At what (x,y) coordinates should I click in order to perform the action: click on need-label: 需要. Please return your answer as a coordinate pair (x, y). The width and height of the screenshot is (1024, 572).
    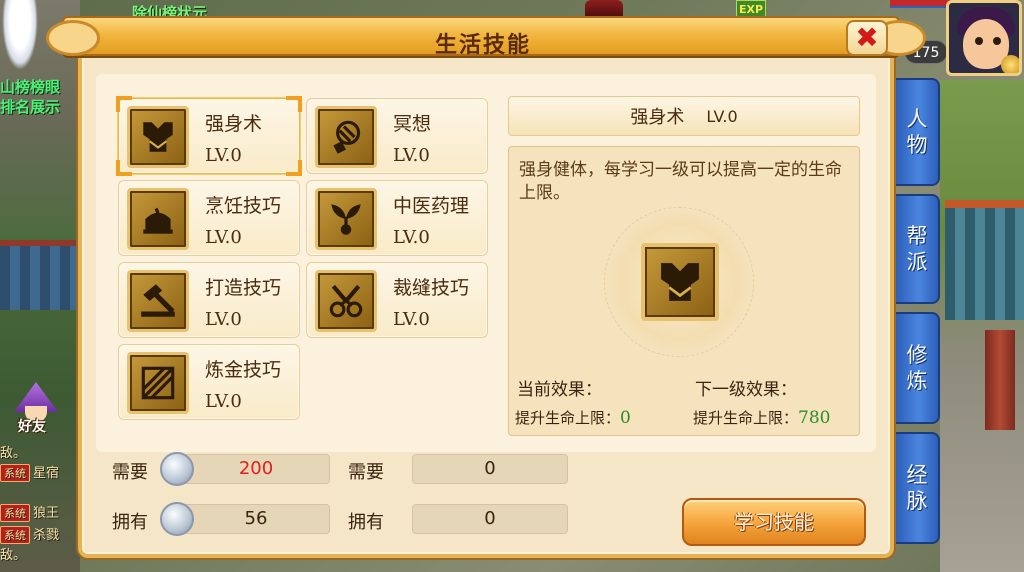
    Looking at the image, I should click on (130, 472).